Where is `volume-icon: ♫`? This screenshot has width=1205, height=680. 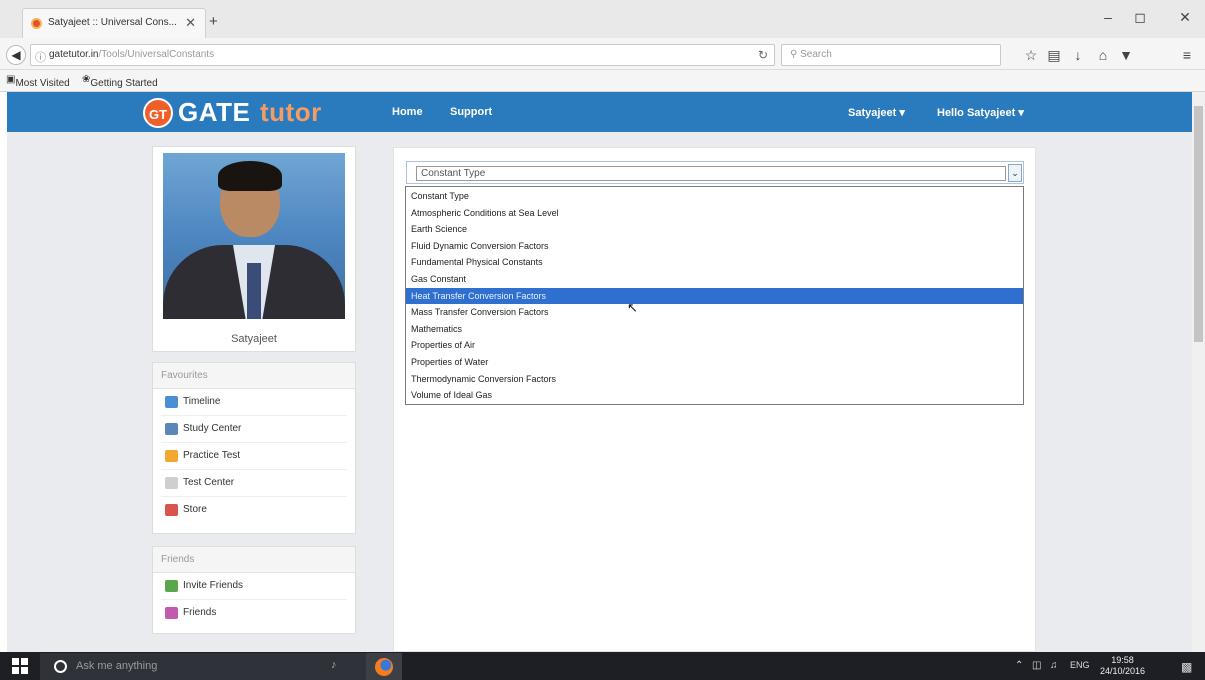
volume-icon: ♫ is located at coordinates (1054, 665).